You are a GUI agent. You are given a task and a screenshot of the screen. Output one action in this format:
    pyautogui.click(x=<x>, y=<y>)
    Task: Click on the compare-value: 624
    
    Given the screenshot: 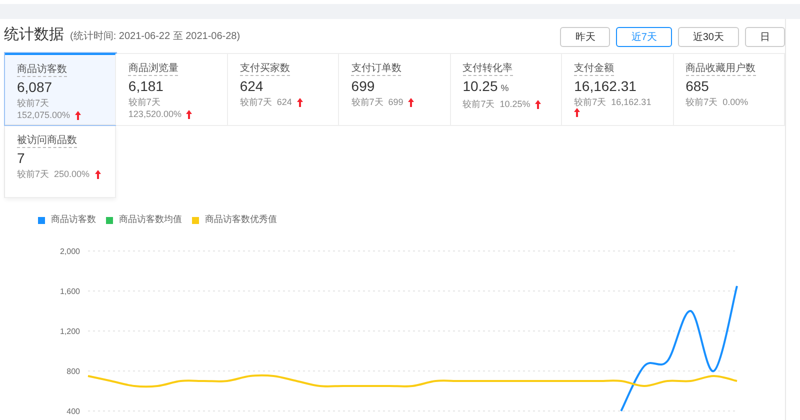 What is the action you would take?
    pyautogui.click(x=284, y=102)
    